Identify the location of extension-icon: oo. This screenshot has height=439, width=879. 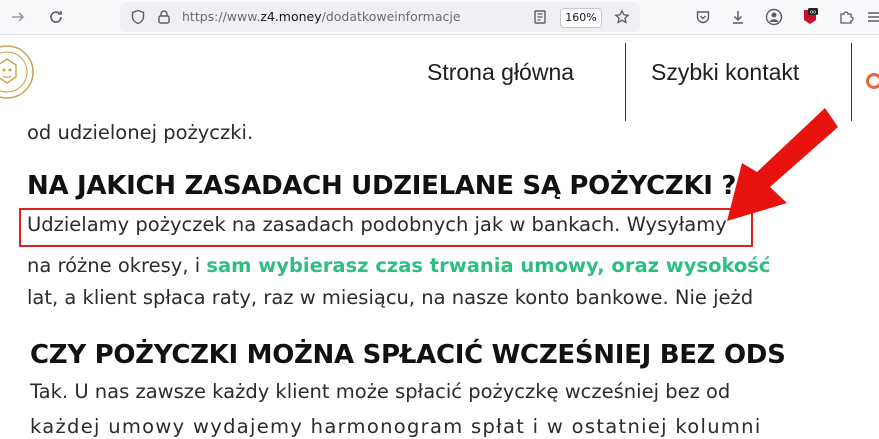
(810, 17).